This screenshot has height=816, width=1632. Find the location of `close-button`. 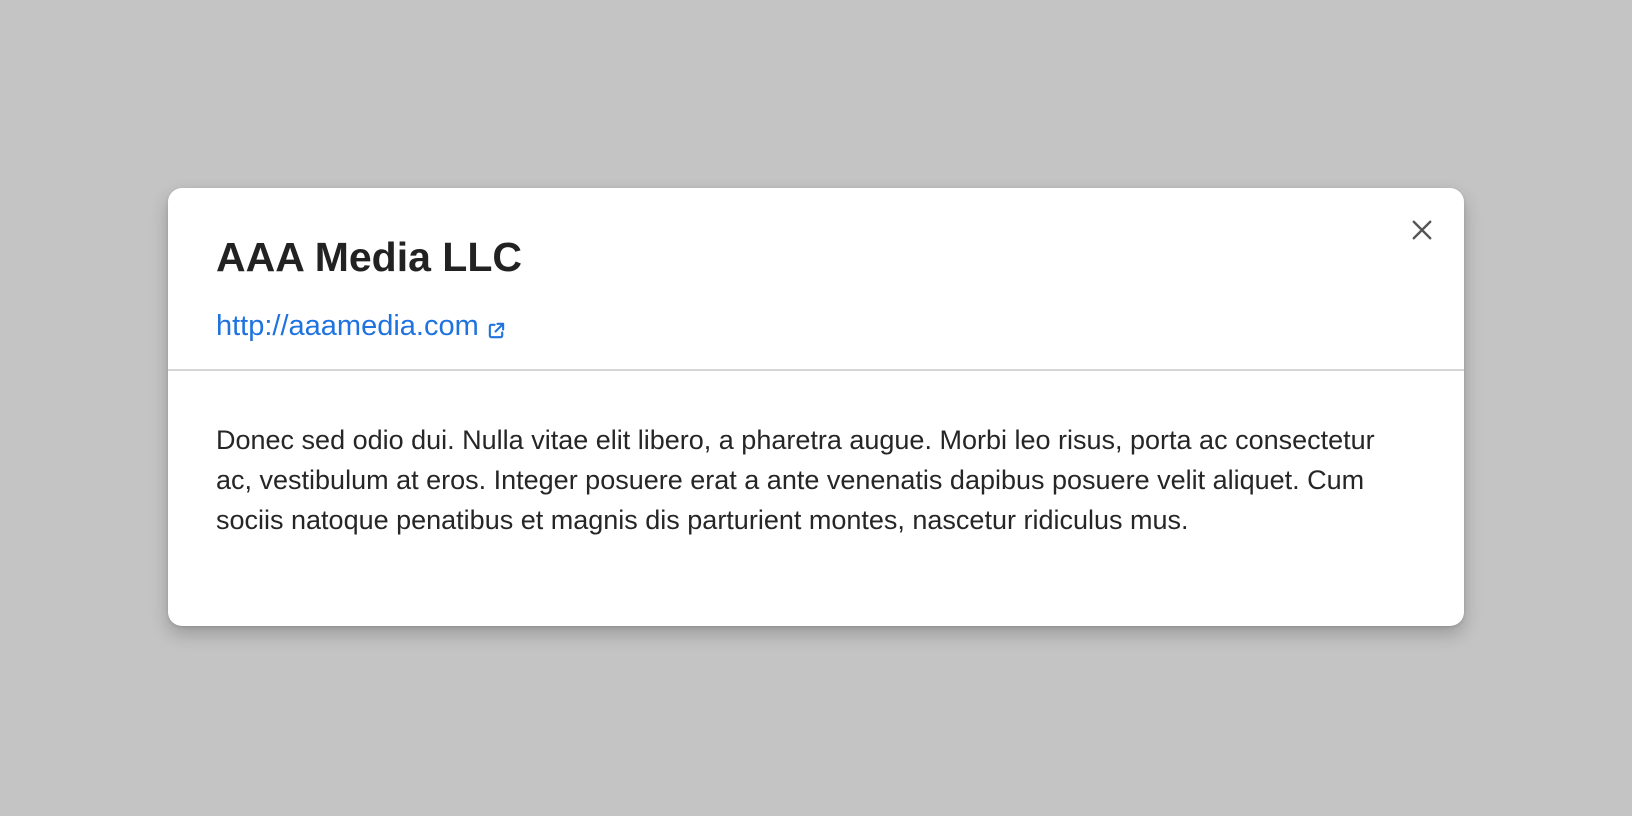

close-button is located at coordinates (1422, 230).